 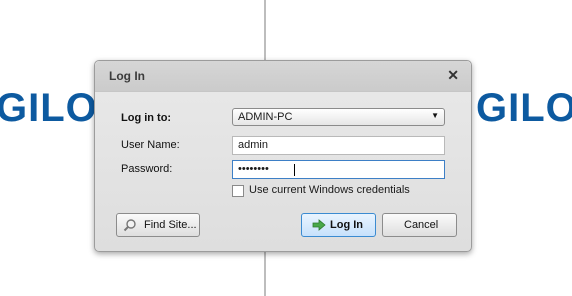 I want to click on chevron-down-icon: ▼, so click(x=435, y=115).